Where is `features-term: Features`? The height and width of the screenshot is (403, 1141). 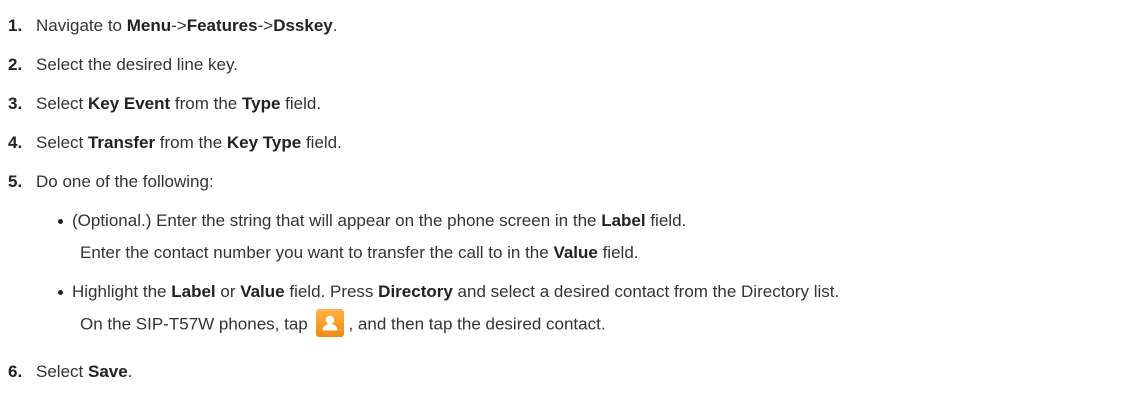
features-term: Features is located at coordinates (222, 25).